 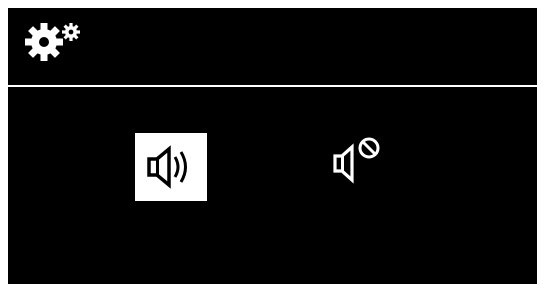 I want to click on sound-on-option, so click(x=171, y=167).